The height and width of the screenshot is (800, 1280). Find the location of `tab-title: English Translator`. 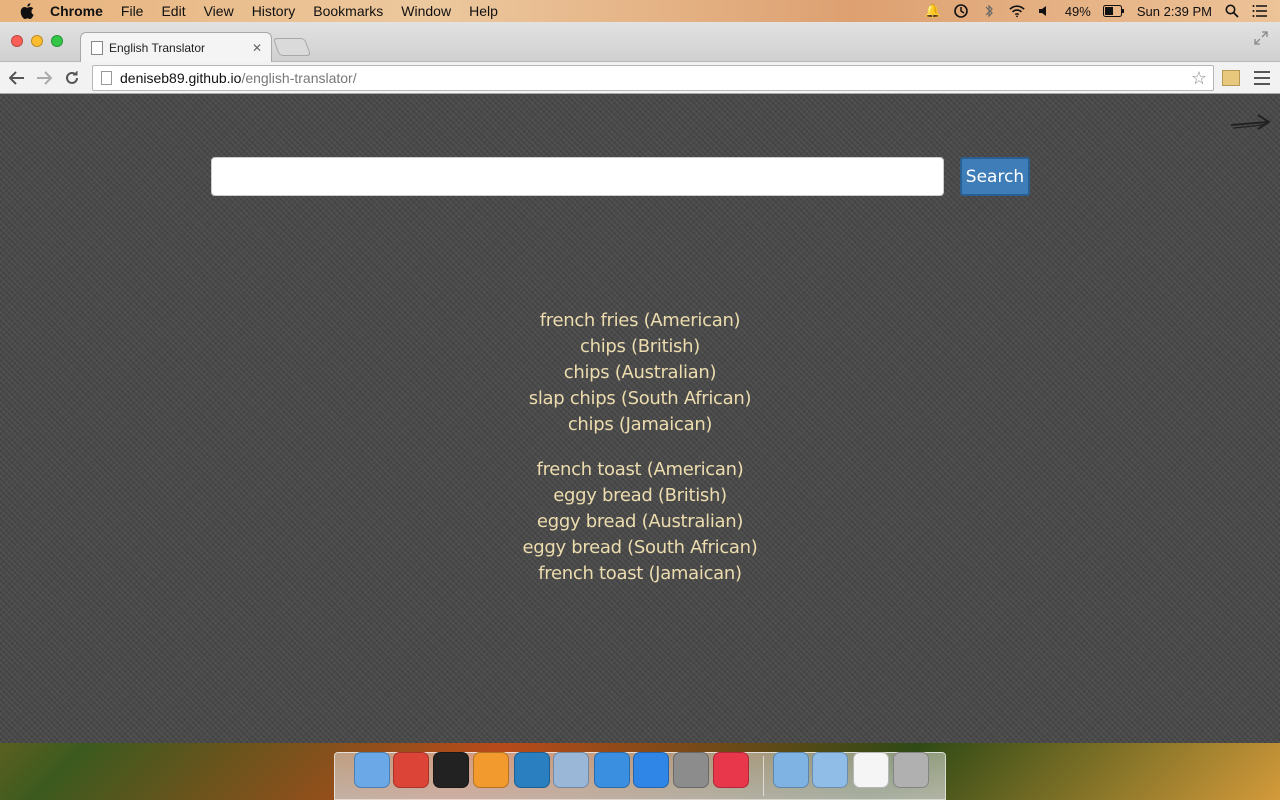

tab-title: English Translator is located at coordinates (157, 47).